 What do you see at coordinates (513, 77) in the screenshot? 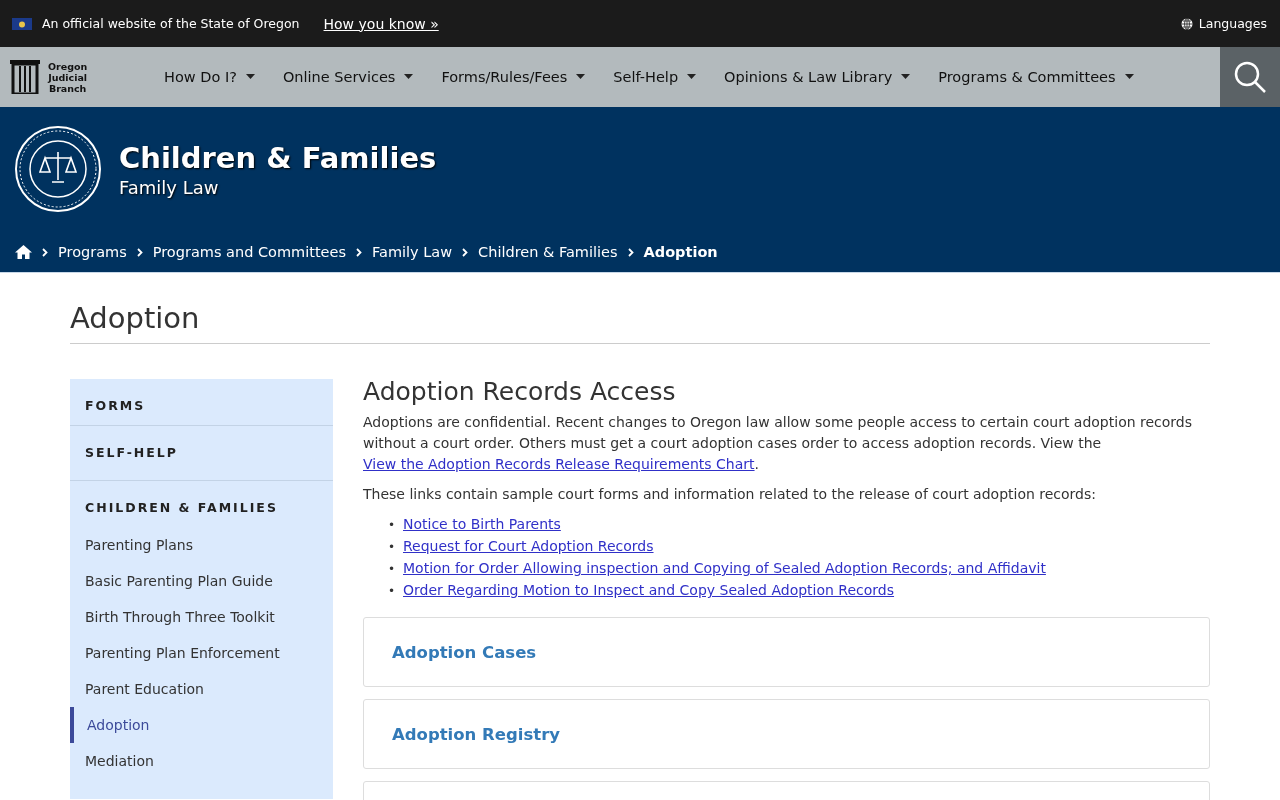
I see `nav-menu-item: Forms/Rules/Fees` at bounding box center [513, 77].